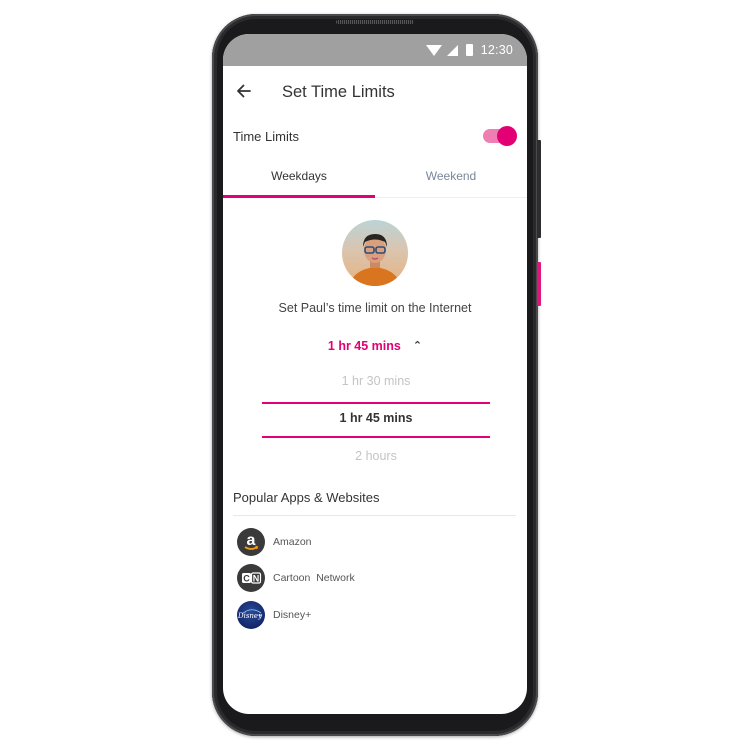  I want to click on arrow-left-icon, so click(244, 91).